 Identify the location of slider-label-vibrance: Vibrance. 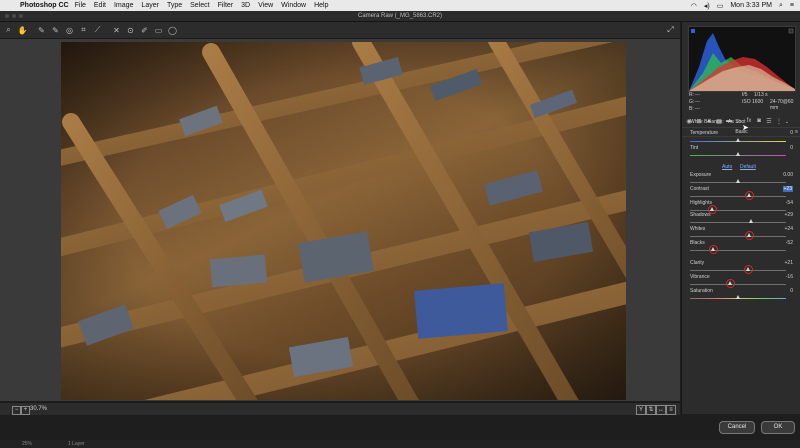
(700, 277).